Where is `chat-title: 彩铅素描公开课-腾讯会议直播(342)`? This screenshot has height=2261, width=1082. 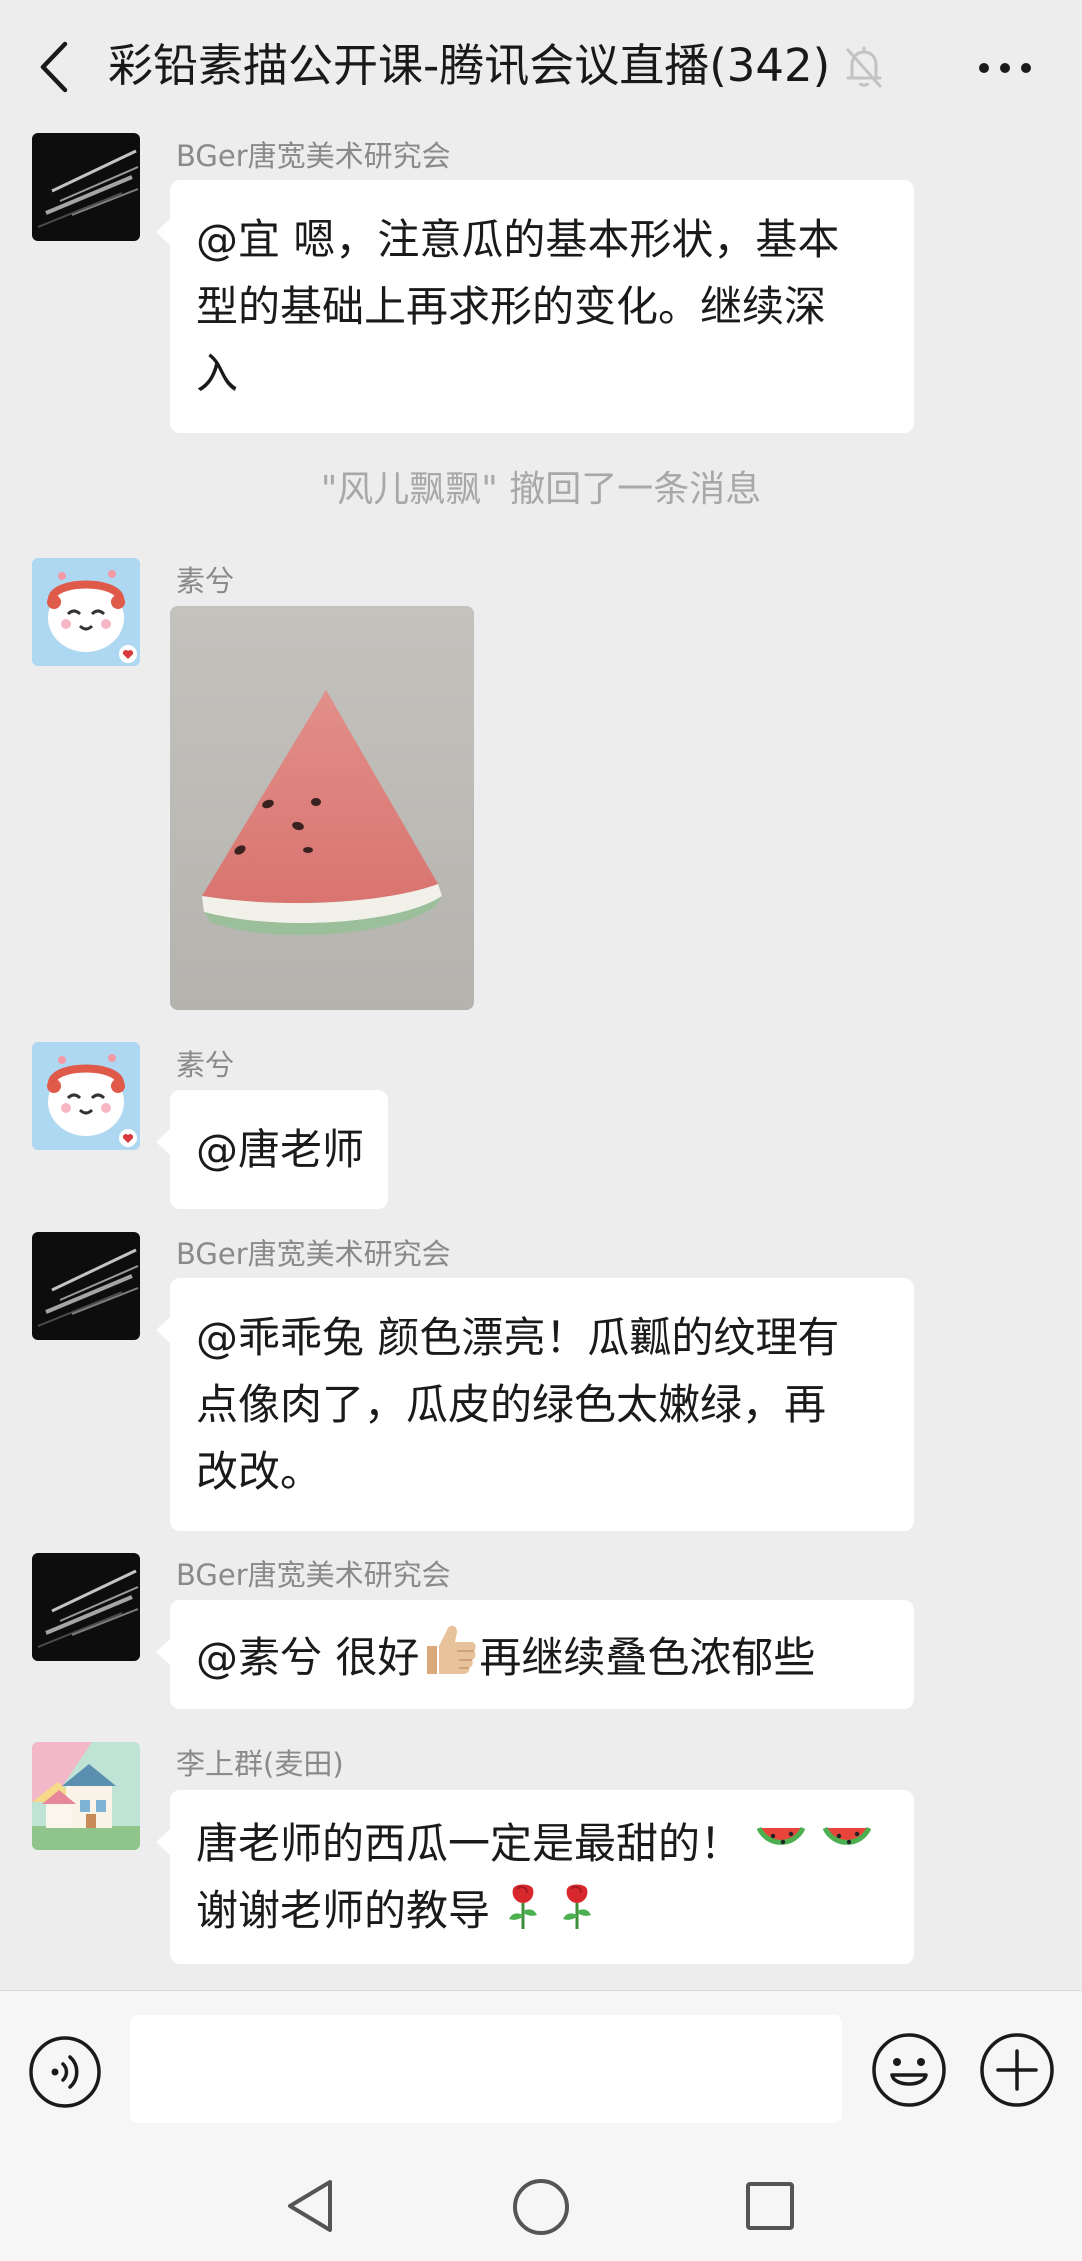 chat-title: 彩铅素描公开课-腾讯会议直播(342) is located at coordinates (469, 65).